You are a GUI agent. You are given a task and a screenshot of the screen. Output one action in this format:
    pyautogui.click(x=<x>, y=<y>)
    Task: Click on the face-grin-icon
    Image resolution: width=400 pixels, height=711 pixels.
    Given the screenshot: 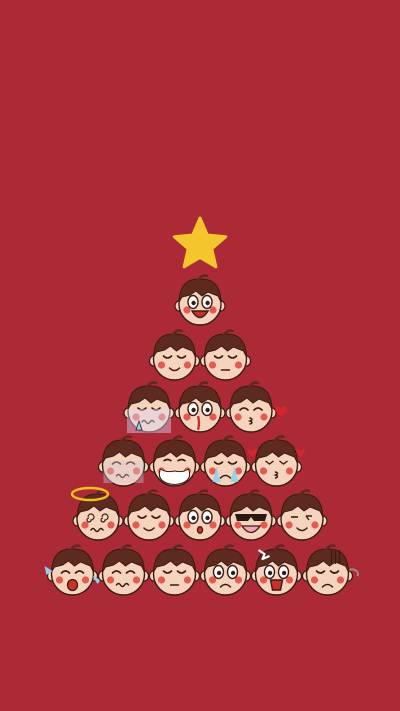 What is the action you would take?
    pyautogui.click(x=200, y=300)
    